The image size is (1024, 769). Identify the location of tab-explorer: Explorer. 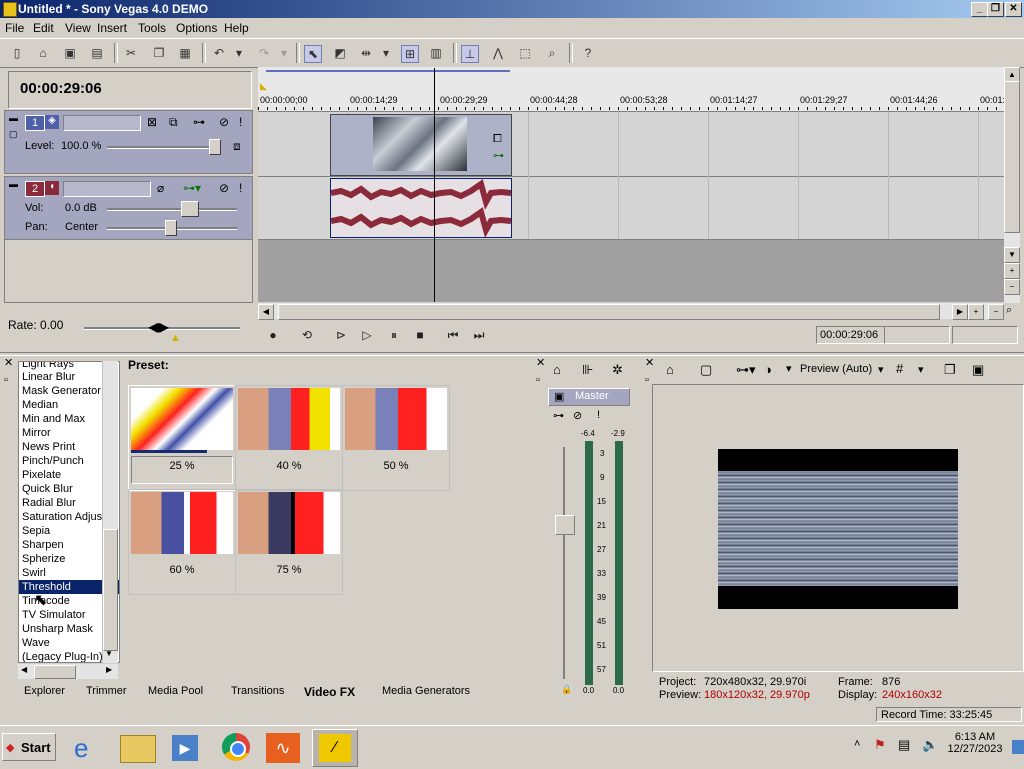
(44, 691).